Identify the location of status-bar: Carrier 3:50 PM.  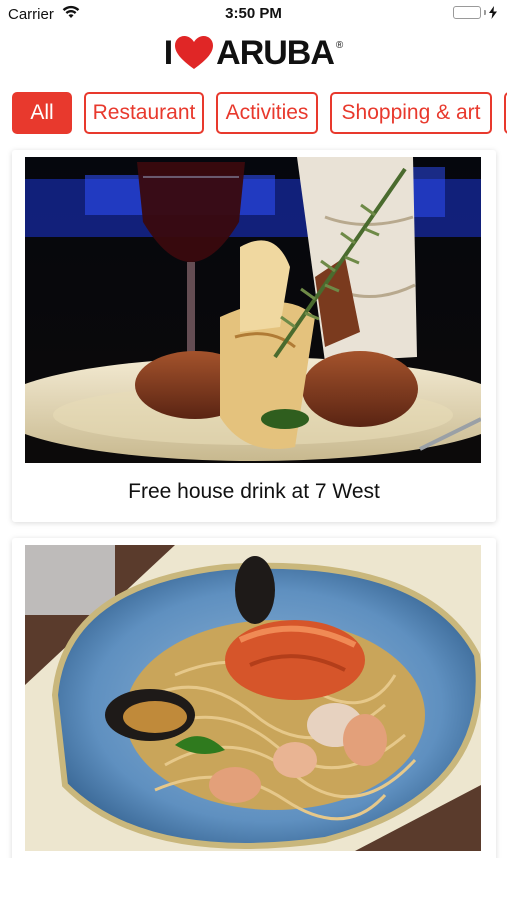
(253, 14).